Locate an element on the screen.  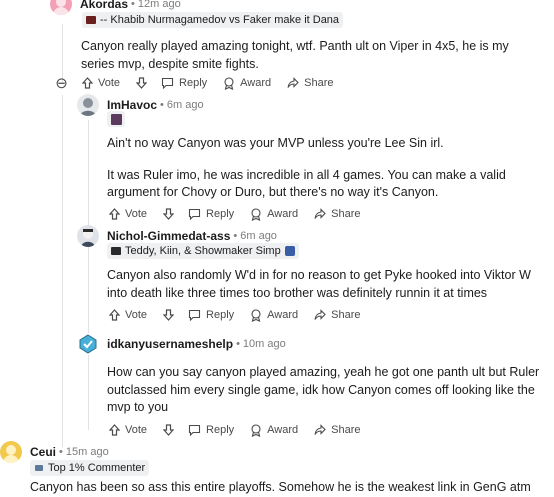
commenter-badge-icon is located at coordinates (39, 468).